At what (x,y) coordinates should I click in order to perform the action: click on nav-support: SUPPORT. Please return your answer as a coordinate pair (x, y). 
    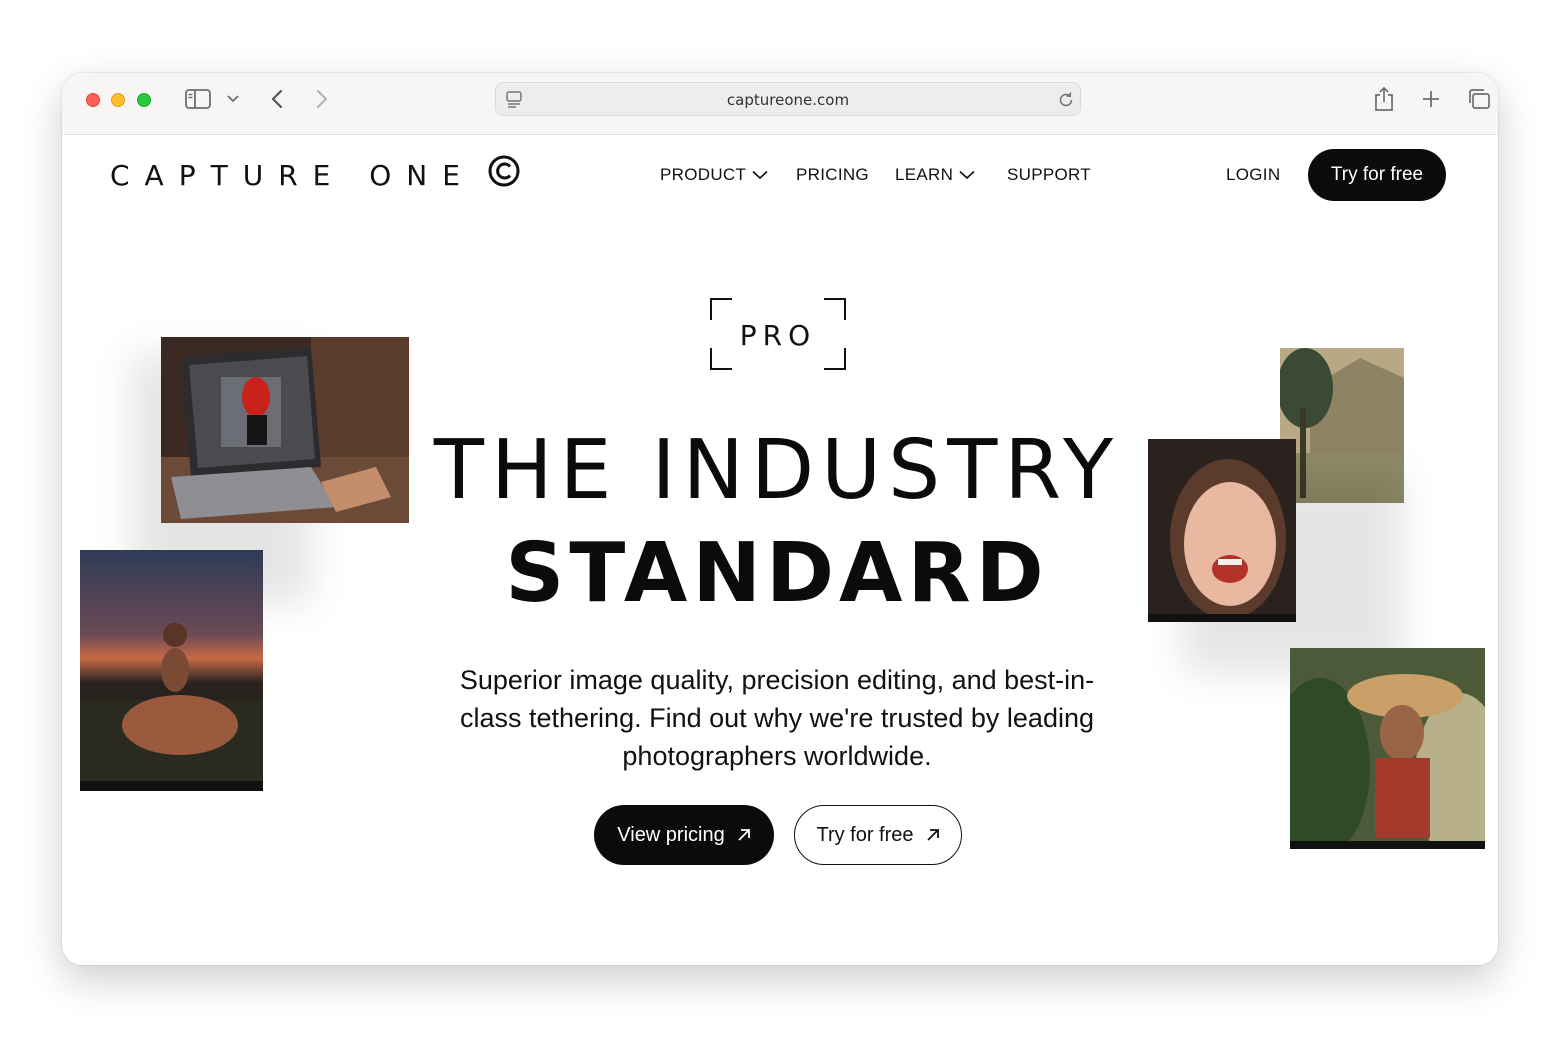
    Looking at the image, I should click on (1049, 175).